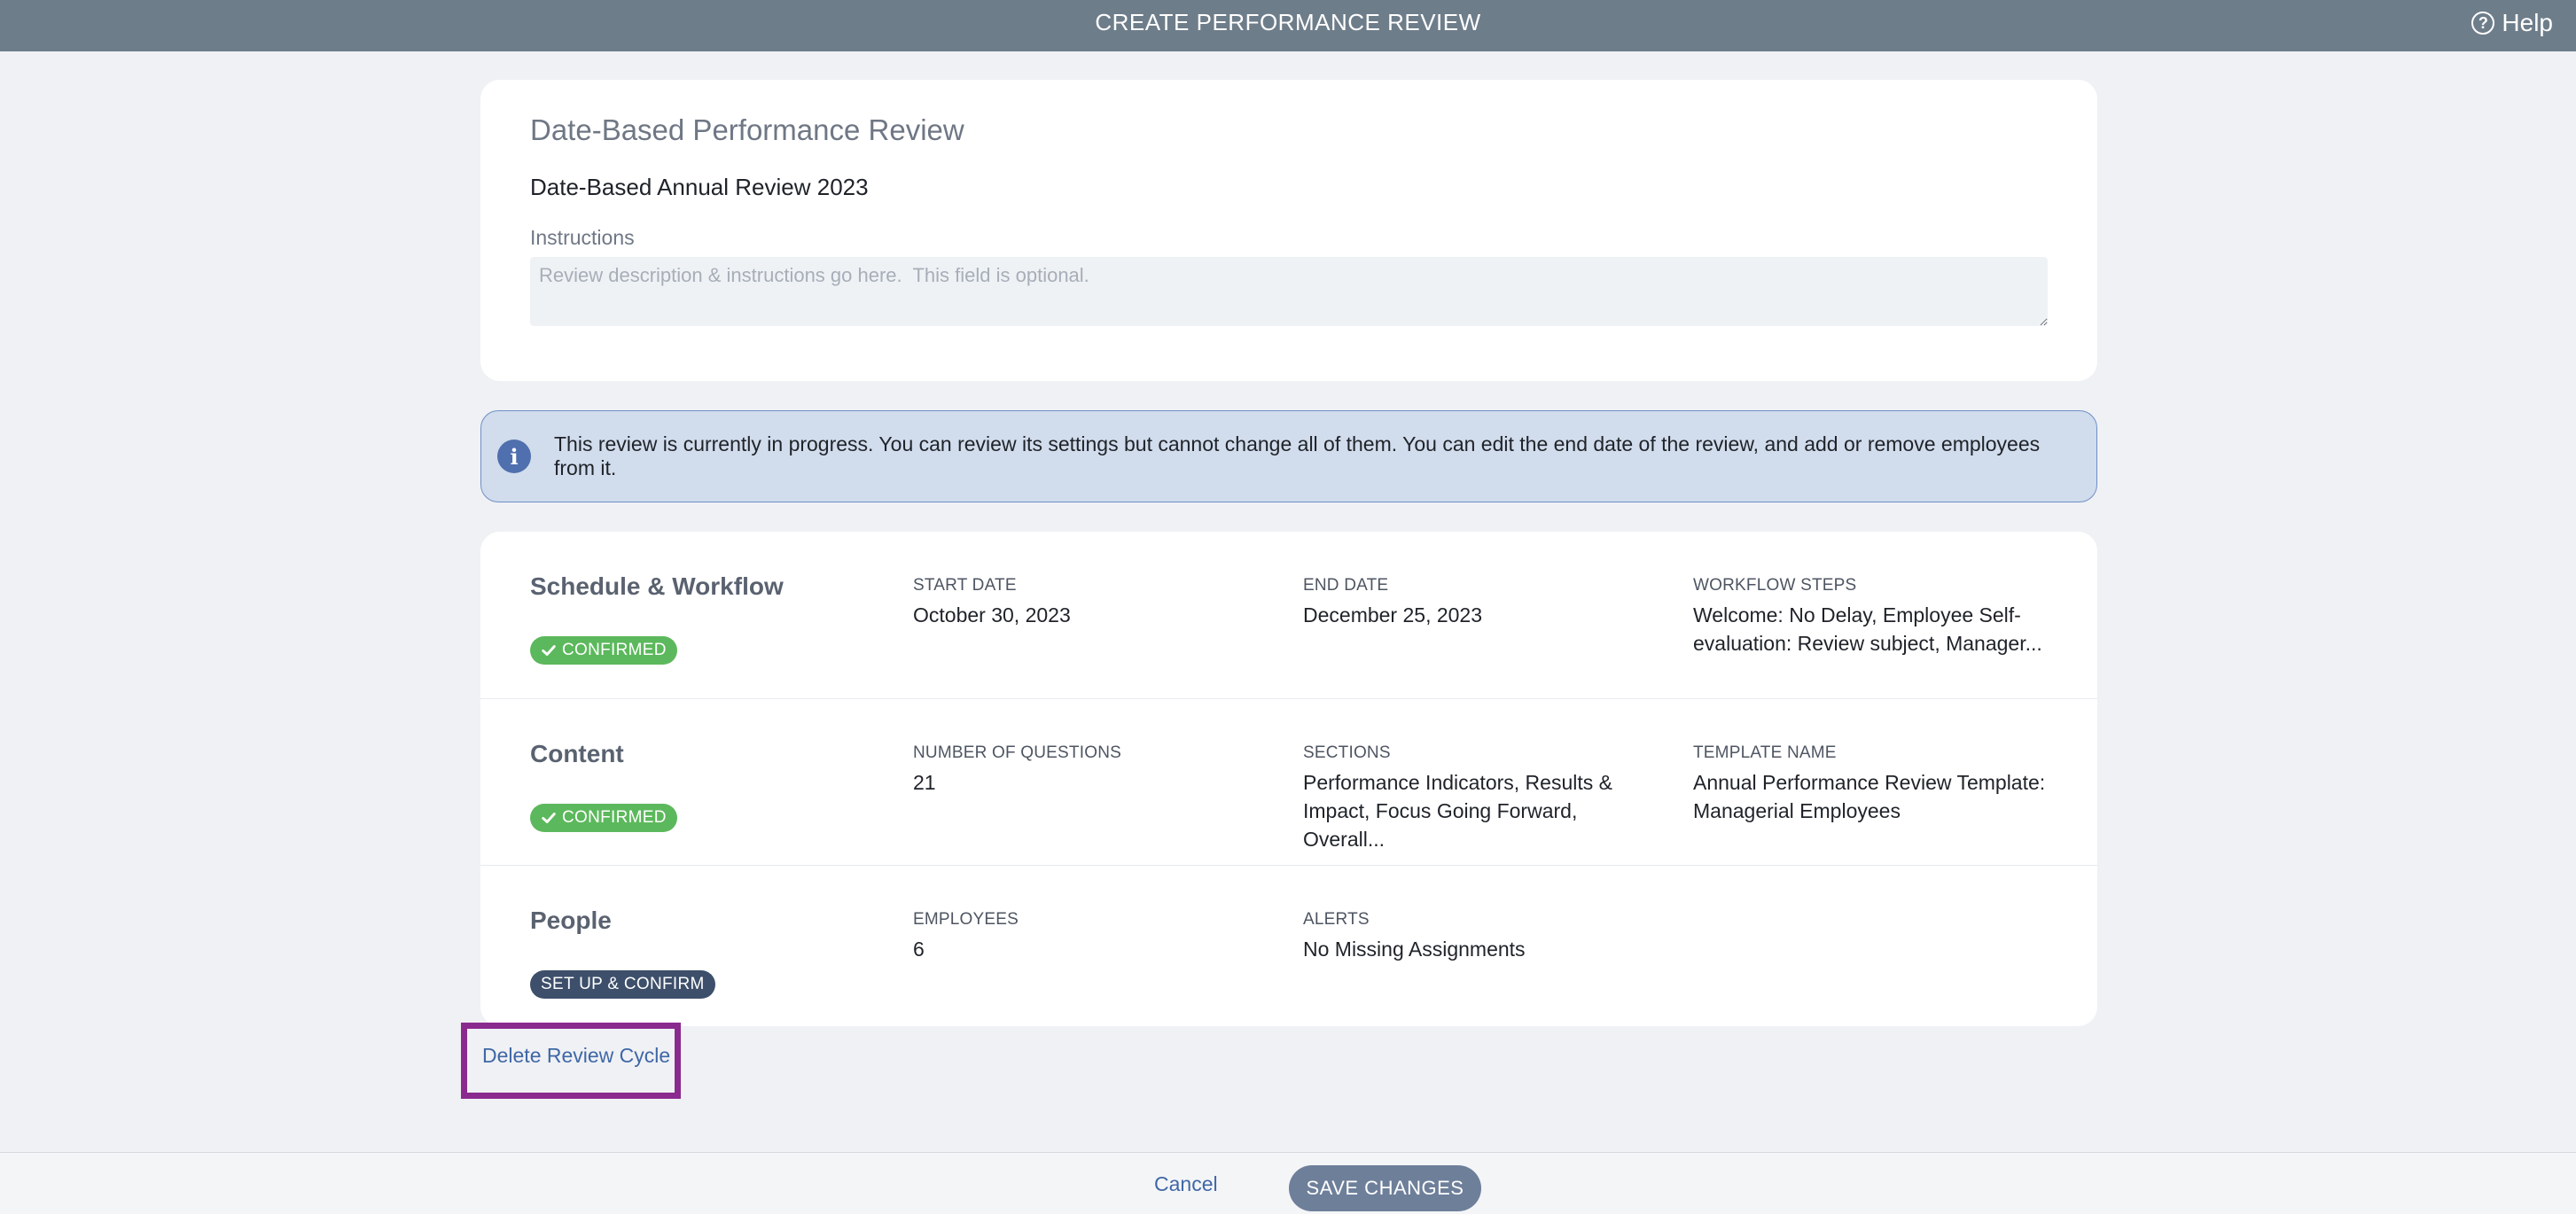  I want to click on field-value: 6, so click(919, 950).